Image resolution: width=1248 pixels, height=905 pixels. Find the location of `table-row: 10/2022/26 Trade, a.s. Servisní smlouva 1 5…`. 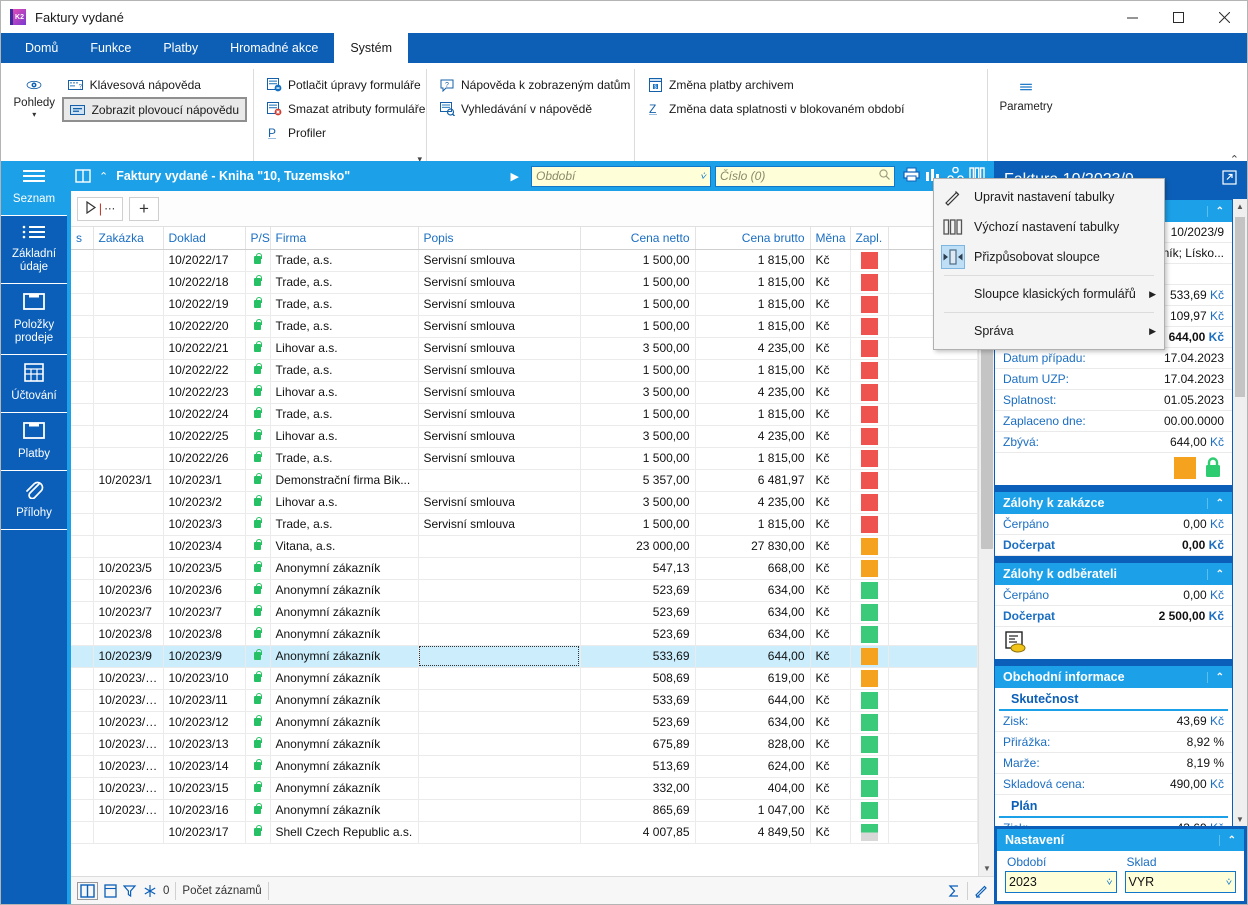

table-row: 10/2022/26 Trade, a.s. Servisní smlouva 1 5… is located at coordinates (524, 458).